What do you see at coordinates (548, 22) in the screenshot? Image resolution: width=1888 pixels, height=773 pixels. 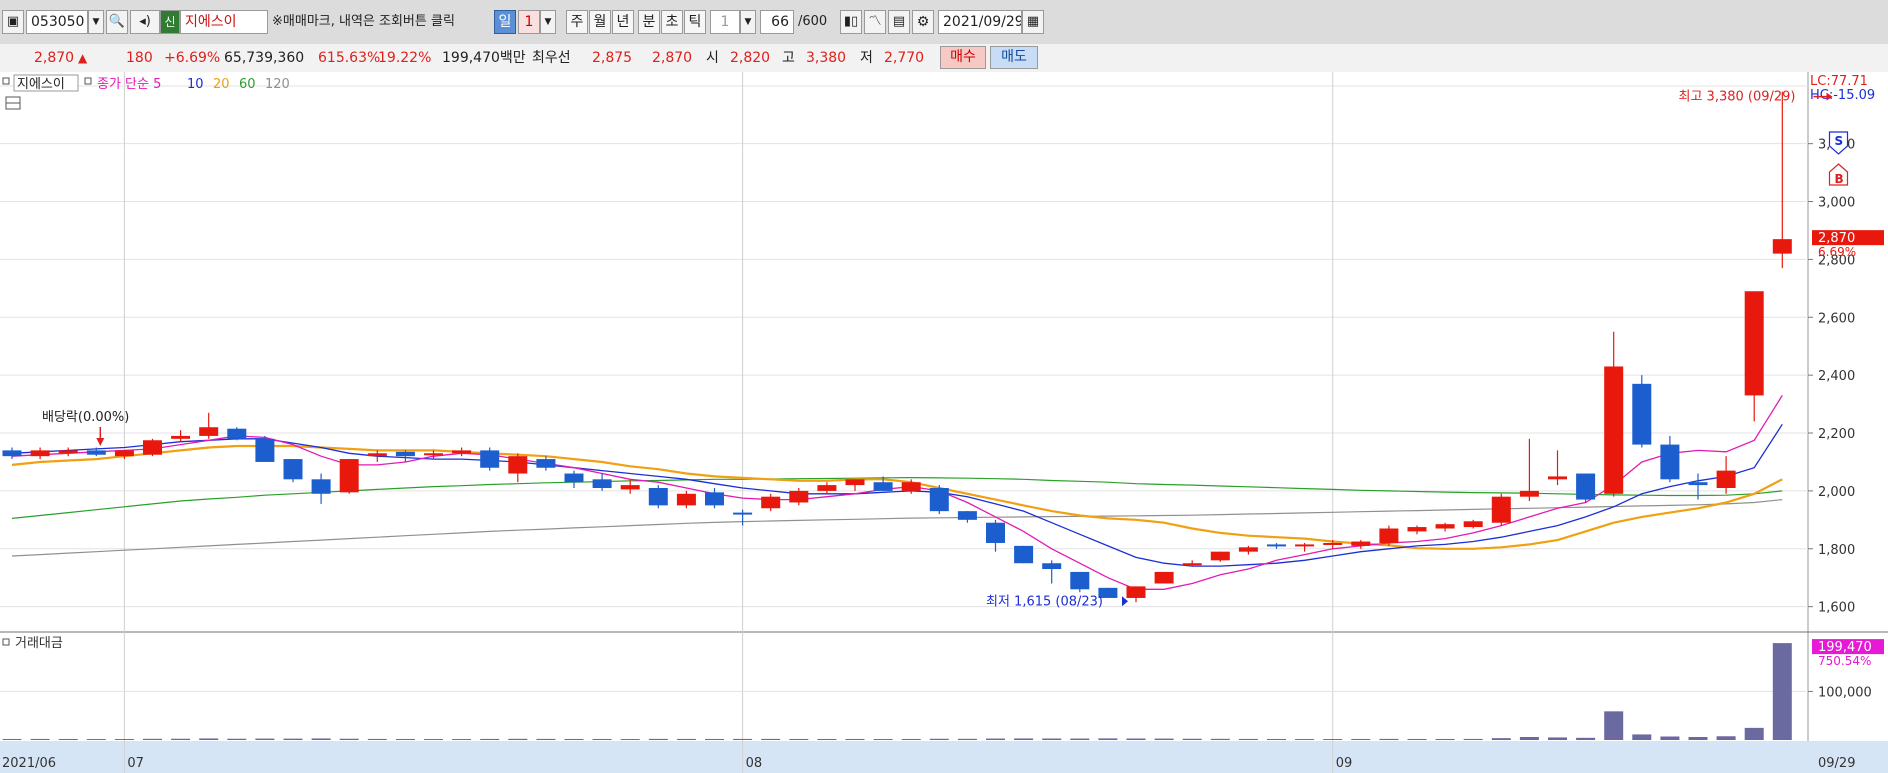 I see `multiplier-chevron-icon: ▼` at bounding box center [548, 22].